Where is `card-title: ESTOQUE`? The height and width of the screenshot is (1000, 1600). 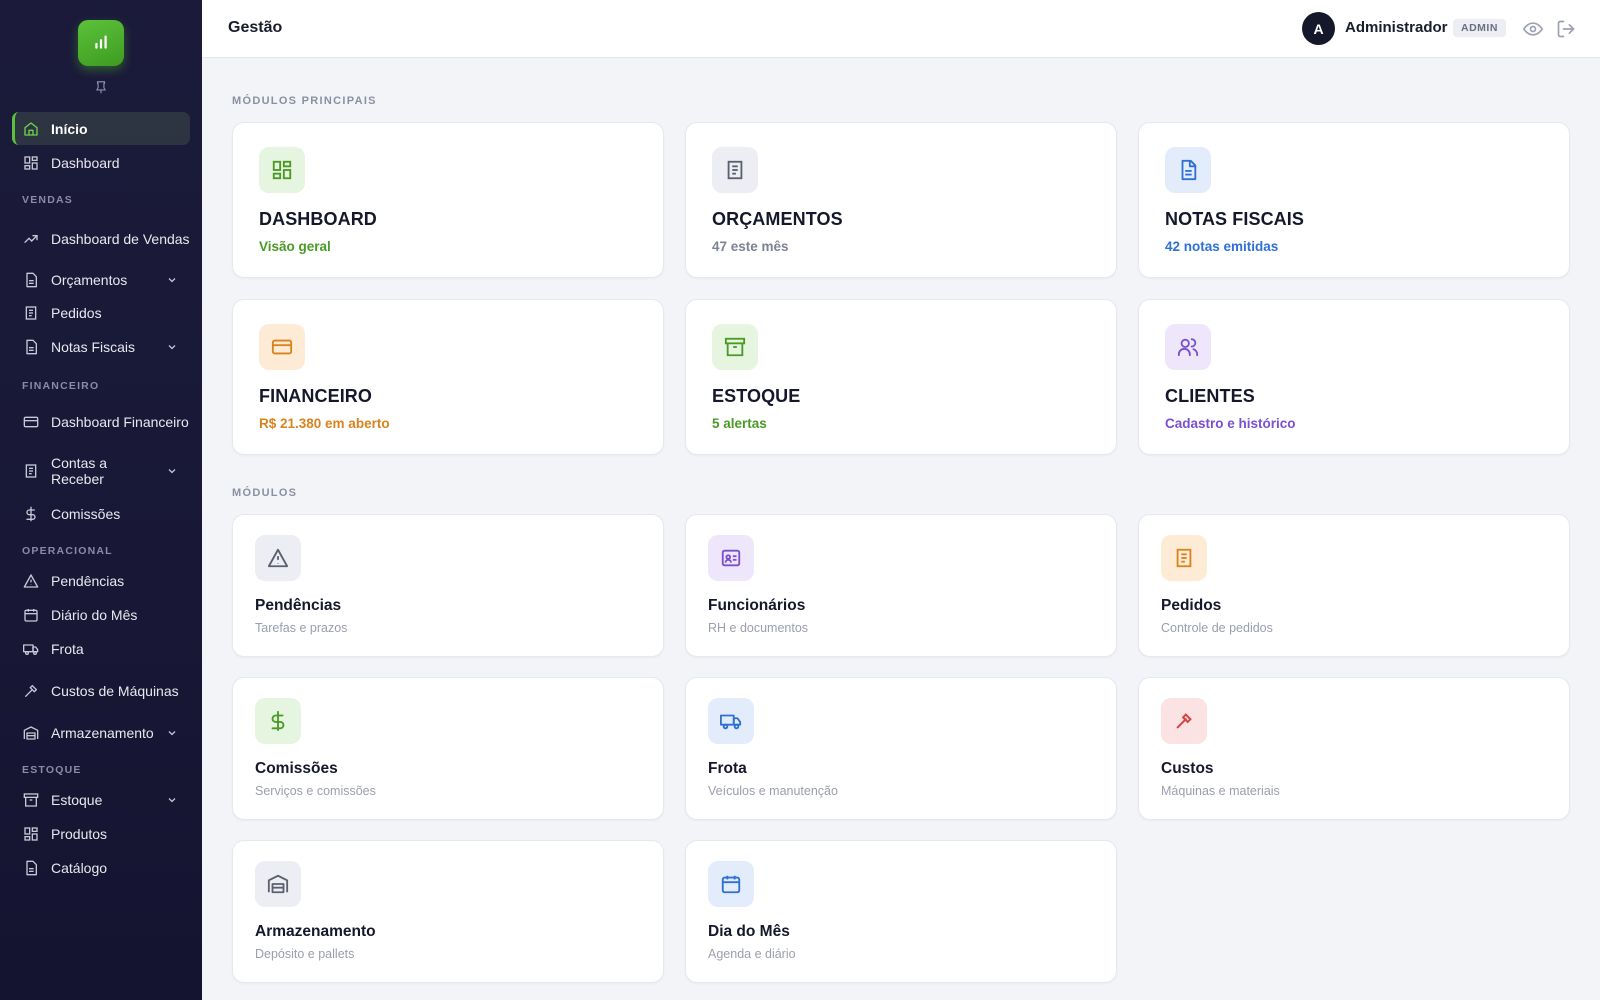
card-title: ESTOQUE is located at coordinates (756, 396).